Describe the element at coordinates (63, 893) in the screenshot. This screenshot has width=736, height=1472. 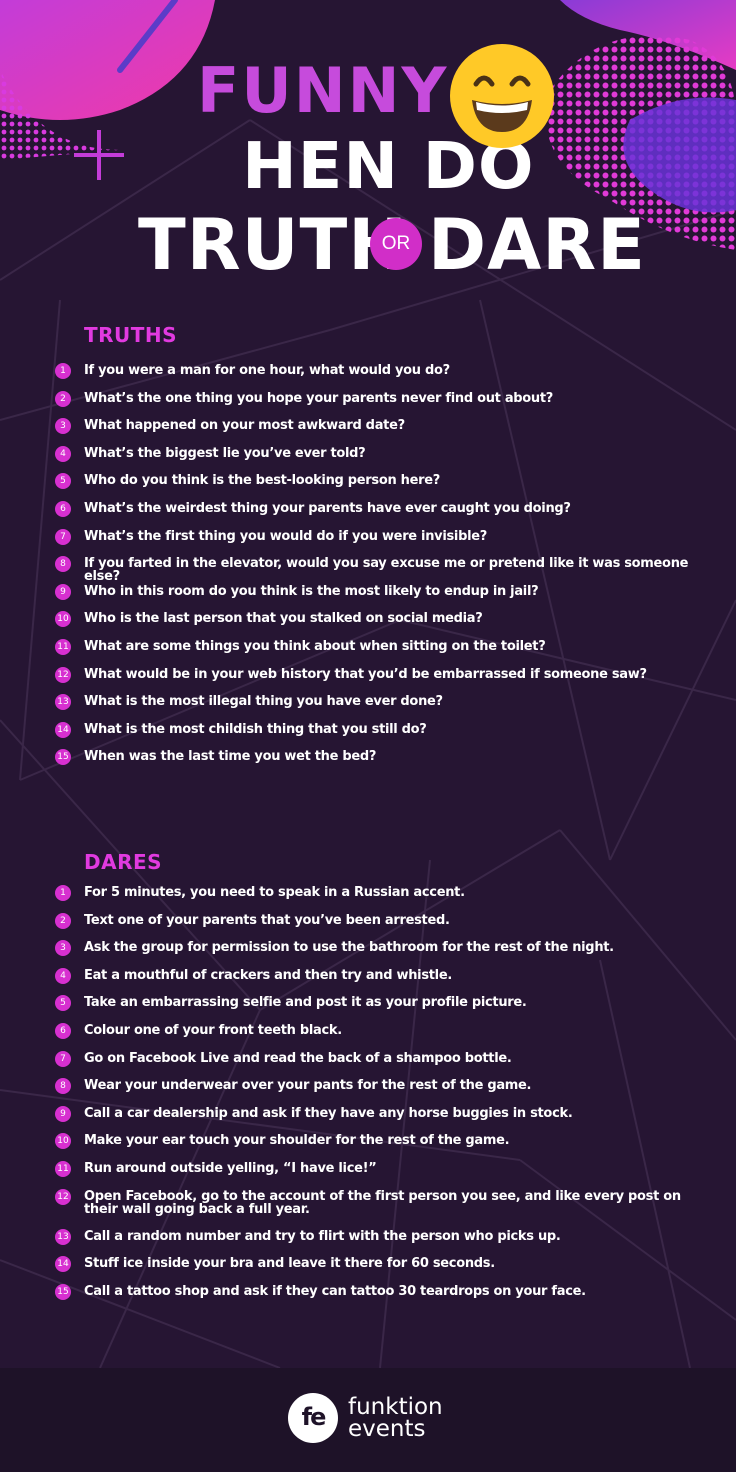
I see `item-number-badge: 1` at that location.